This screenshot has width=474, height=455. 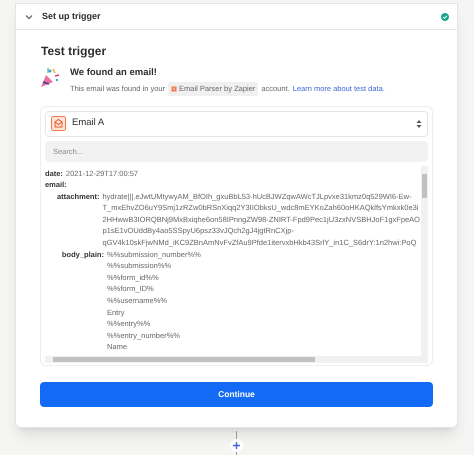 What do you see at coordinates (424, 261) in the screenshot?
I see `vertical-scrollbar` at bounding box center [424, 261].